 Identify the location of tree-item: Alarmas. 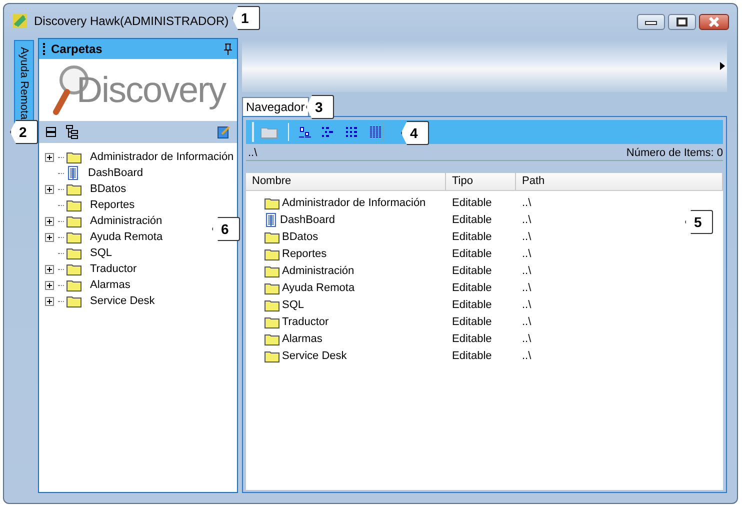
(87, 285).